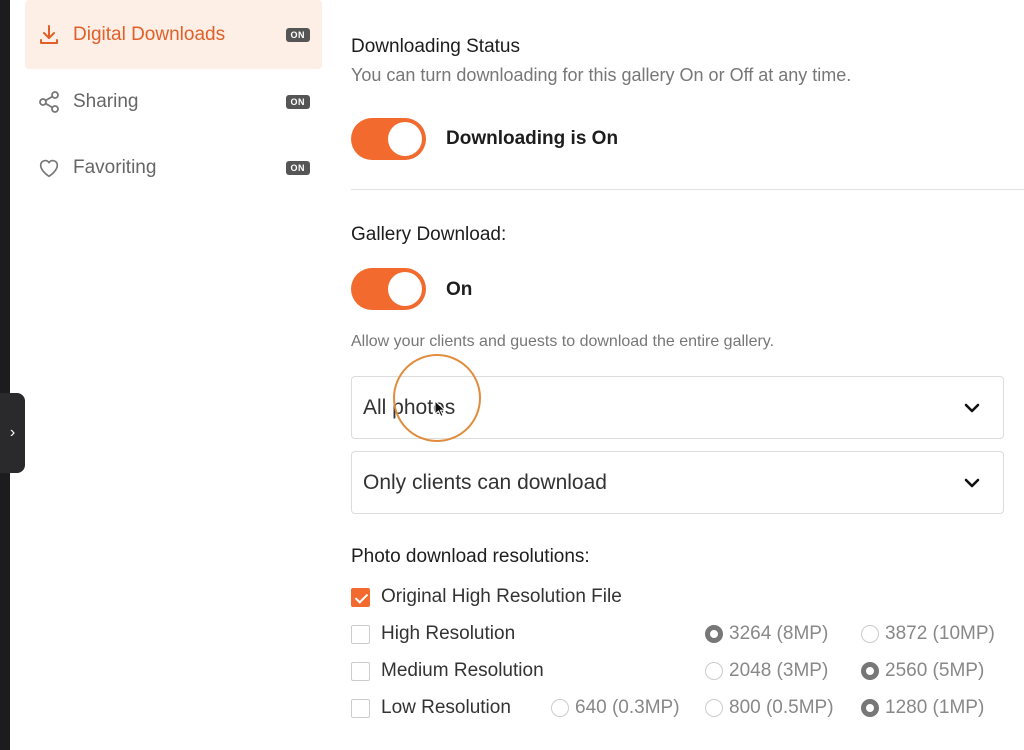 Image resolution: width=1024 pixels, height=750 pixels. I want to click on resolution-checkbox-low, so click(360, 708).